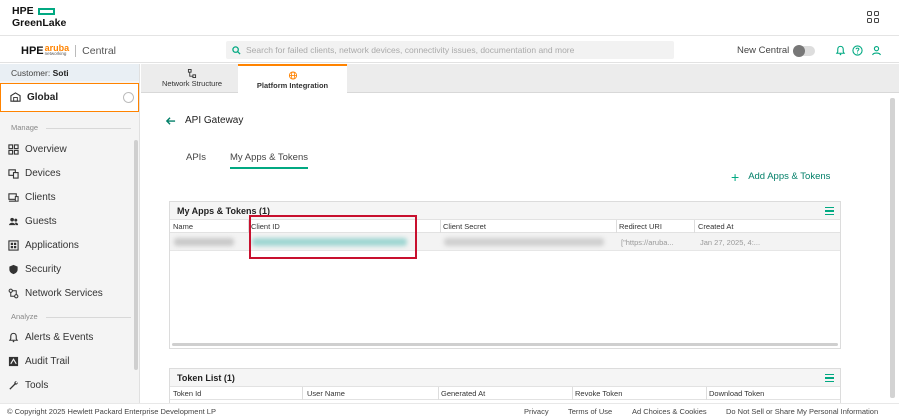 Image resolution: width=899 pixels, height=417 pixels. Describe the element at coordinates (236, 50) in the screenshot. I see `search-icon` at that location.